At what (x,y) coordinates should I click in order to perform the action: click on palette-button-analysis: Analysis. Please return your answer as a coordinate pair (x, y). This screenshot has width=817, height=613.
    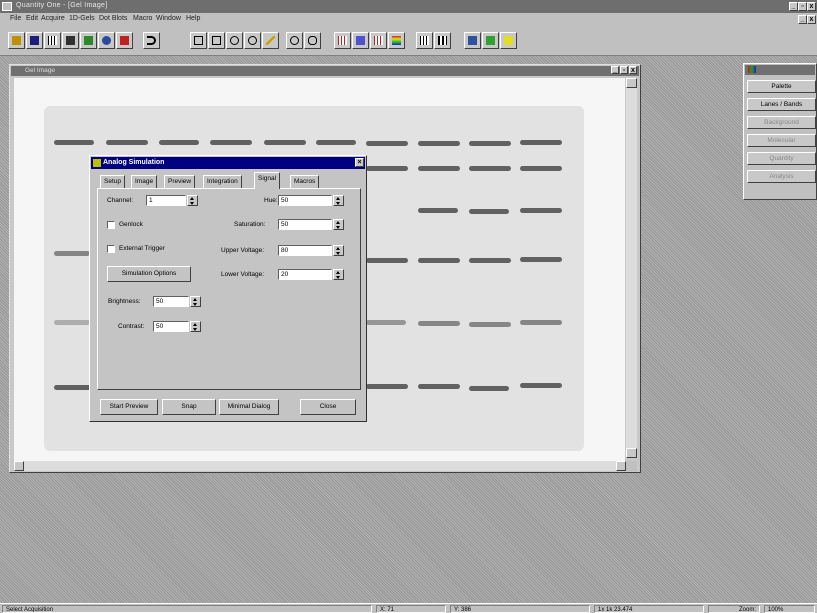
    Looking at the image, I should click on (781, 176).